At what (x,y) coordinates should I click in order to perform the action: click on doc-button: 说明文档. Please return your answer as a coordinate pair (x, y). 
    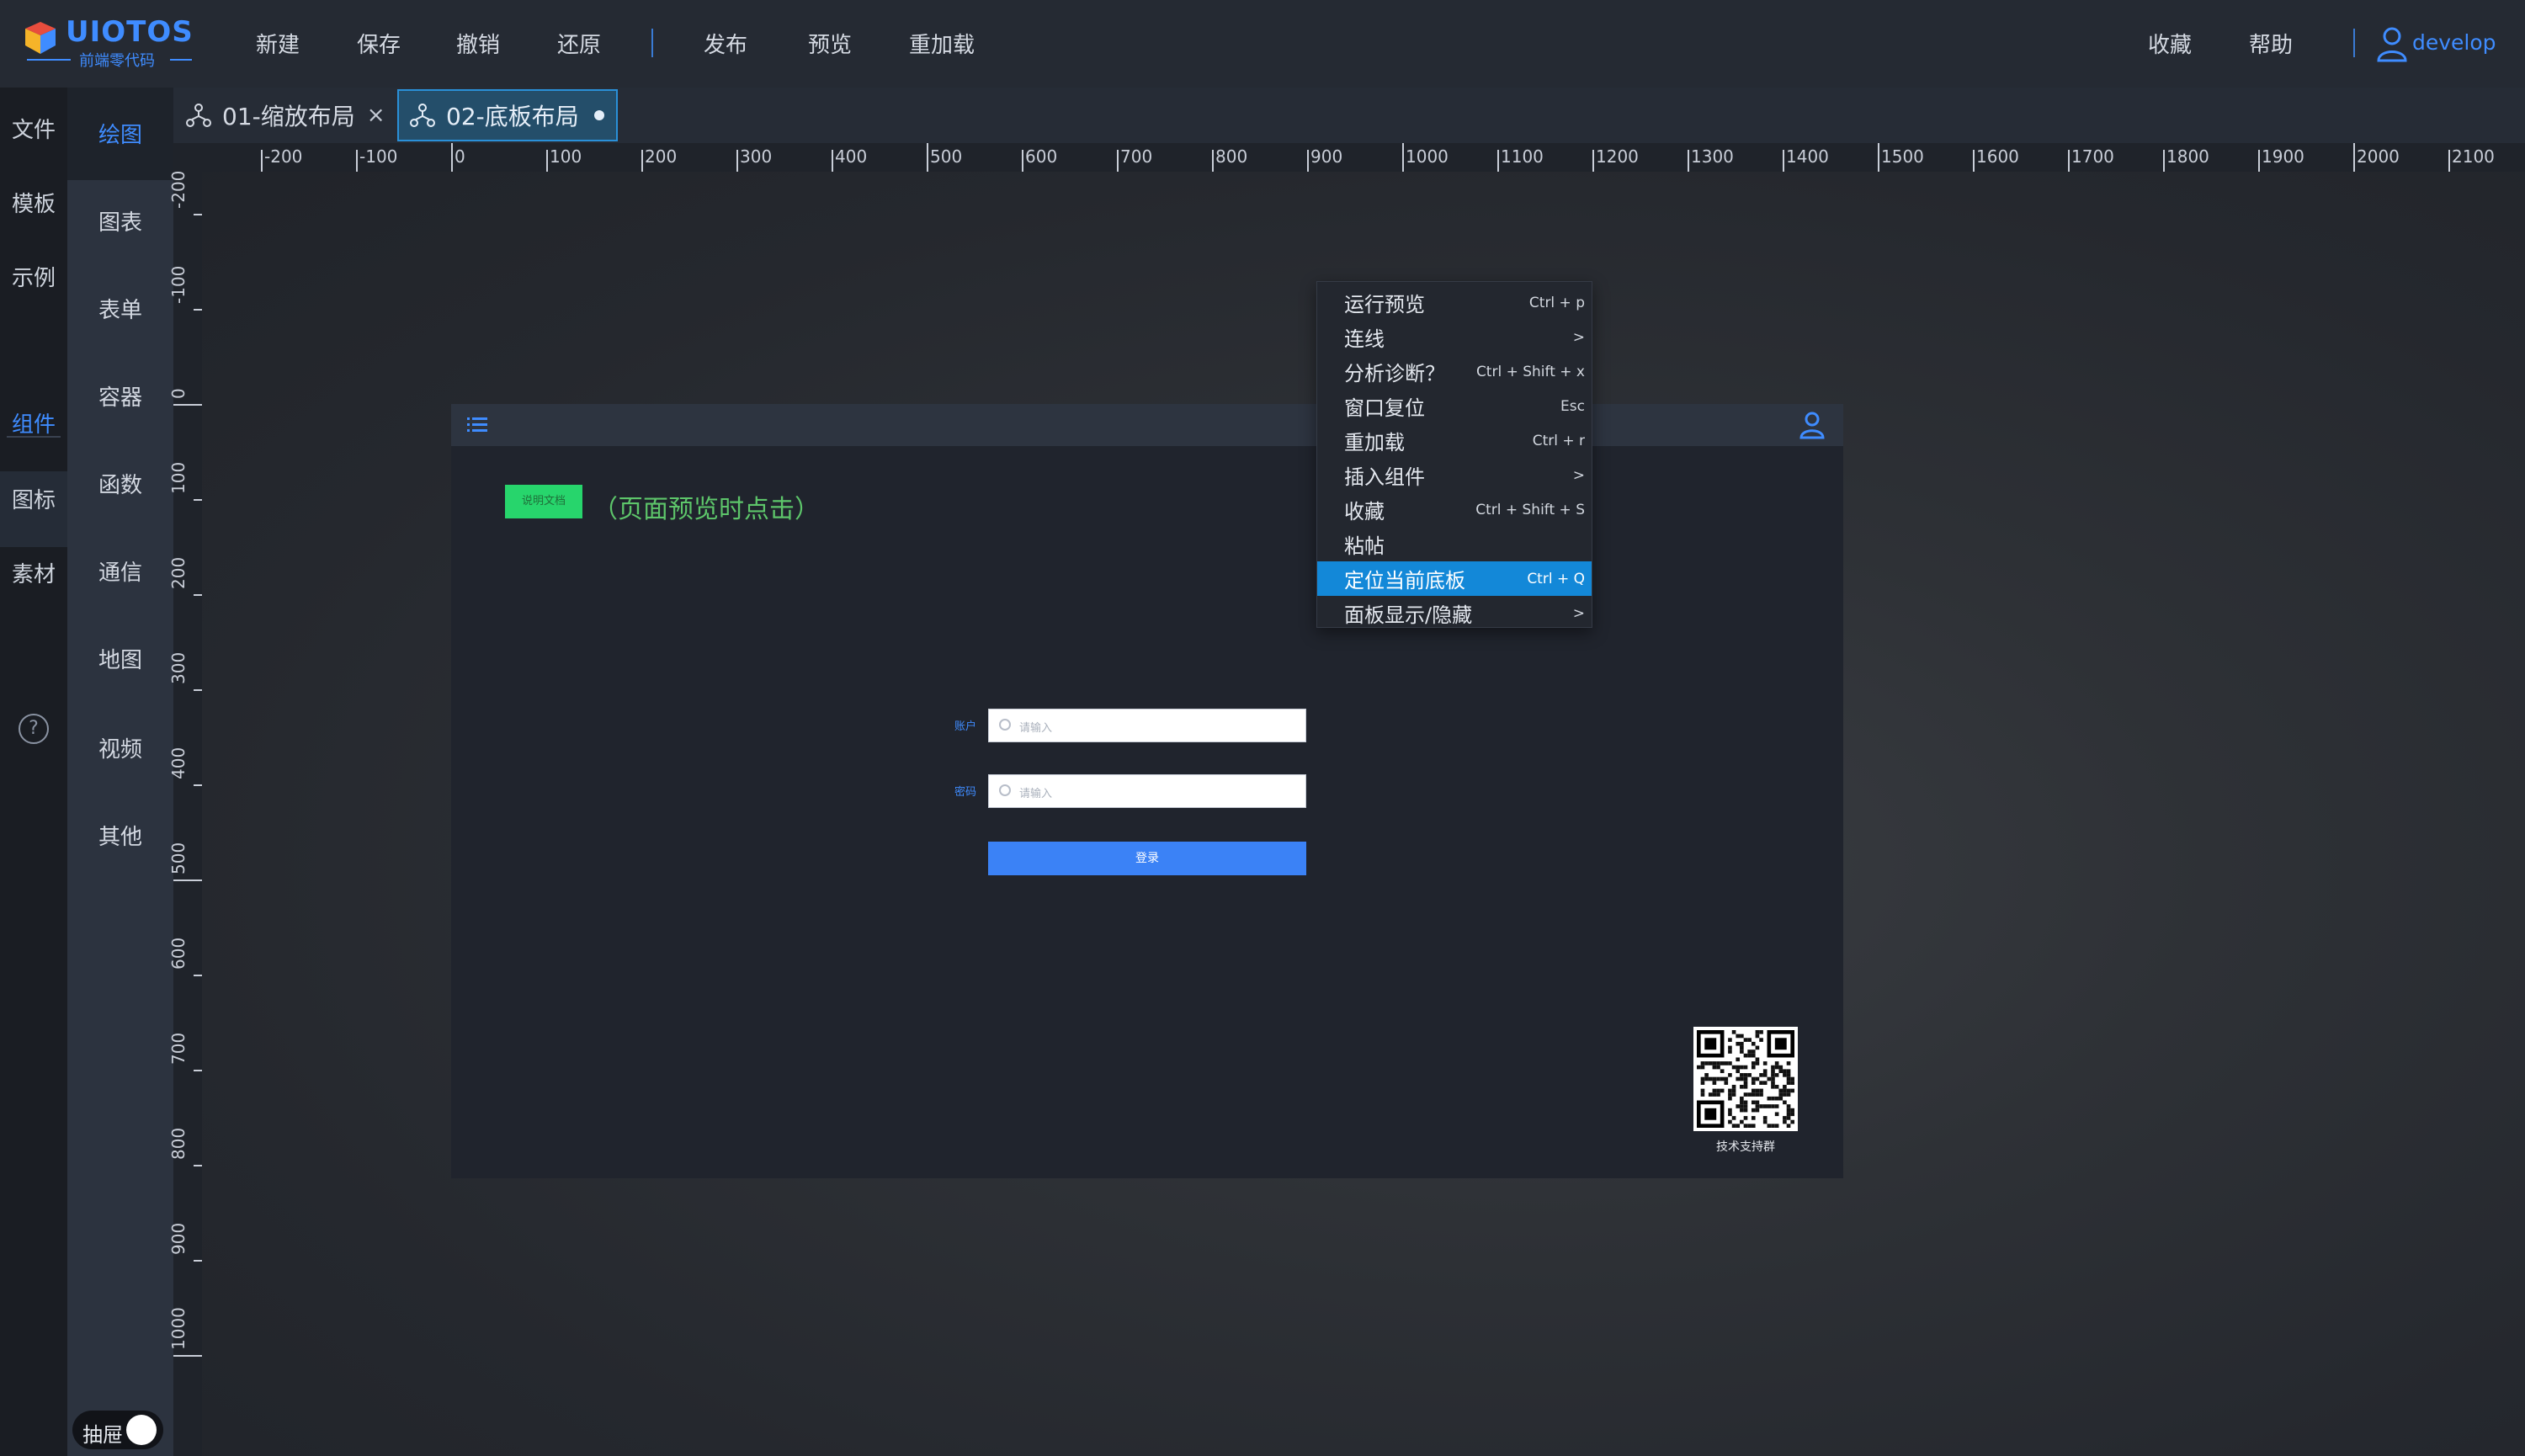
    Looking at the image, I should click on (543, 501).